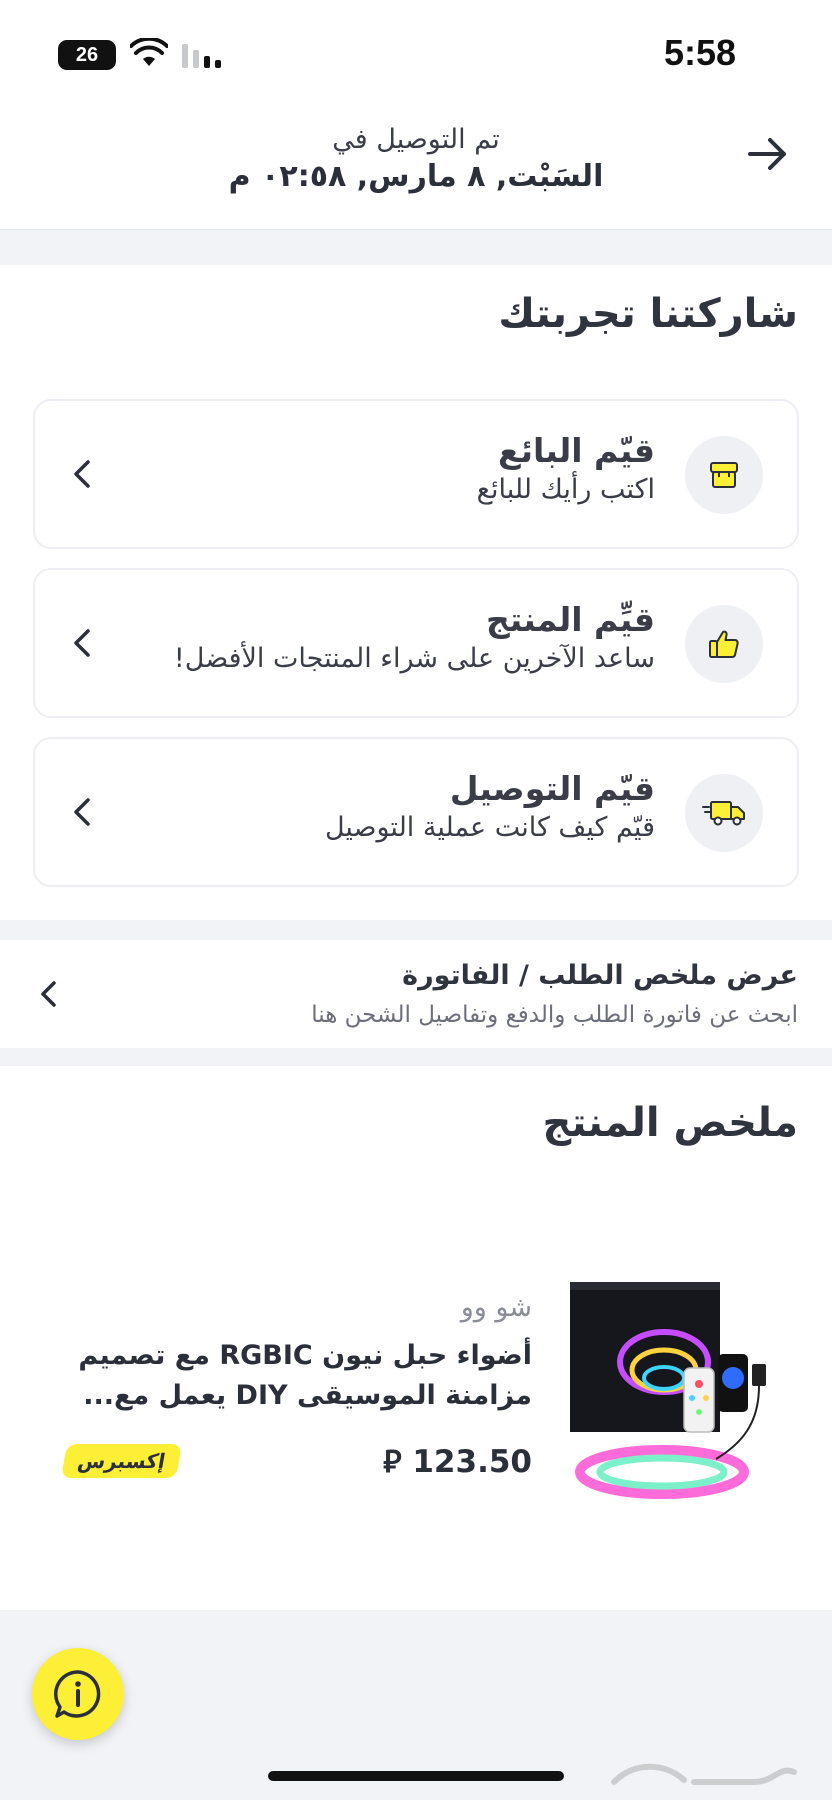 This screenshot has height=1800, width=832. Describe the element at coordinates (600, 975) in the screenshot. I see `invoice-title: عرض ملخص الطلب / الفاتورة` at that location.